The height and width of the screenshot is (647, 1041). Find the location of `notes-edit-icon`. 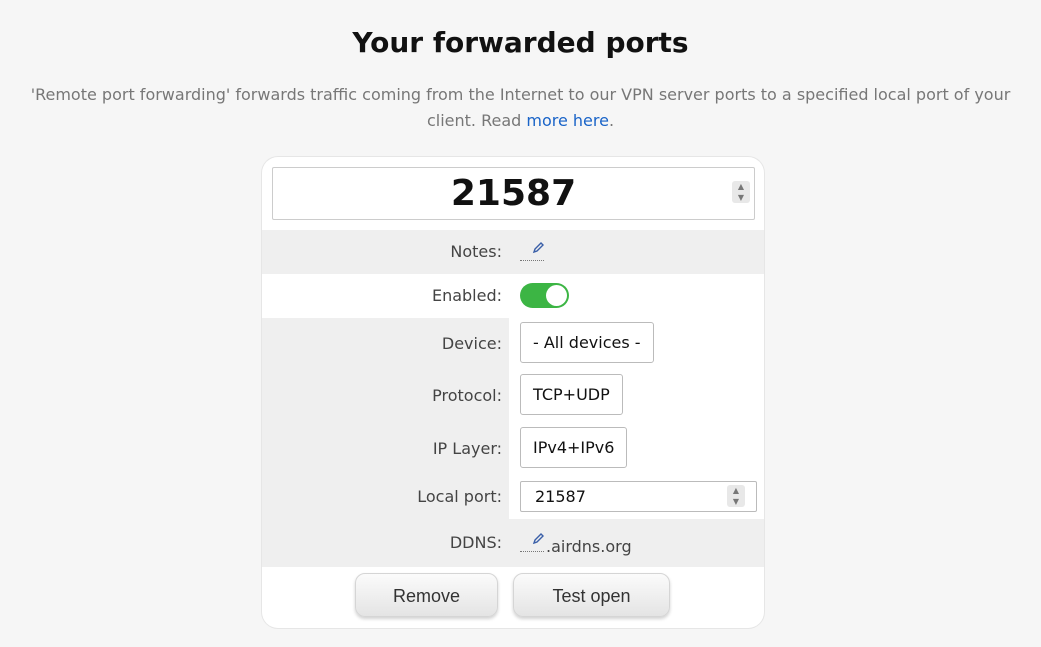

notes-edit-icon is located at coordinates (532, 251).